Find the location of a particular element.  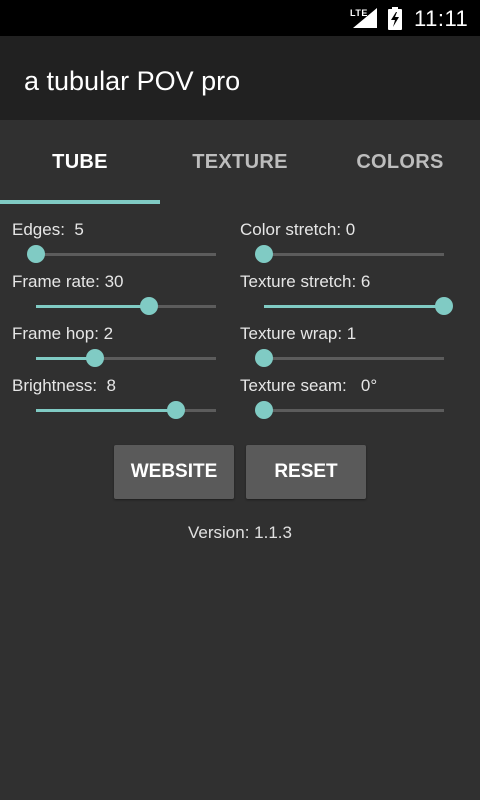

texture-seam-slider is located at coordinates (349, 410).